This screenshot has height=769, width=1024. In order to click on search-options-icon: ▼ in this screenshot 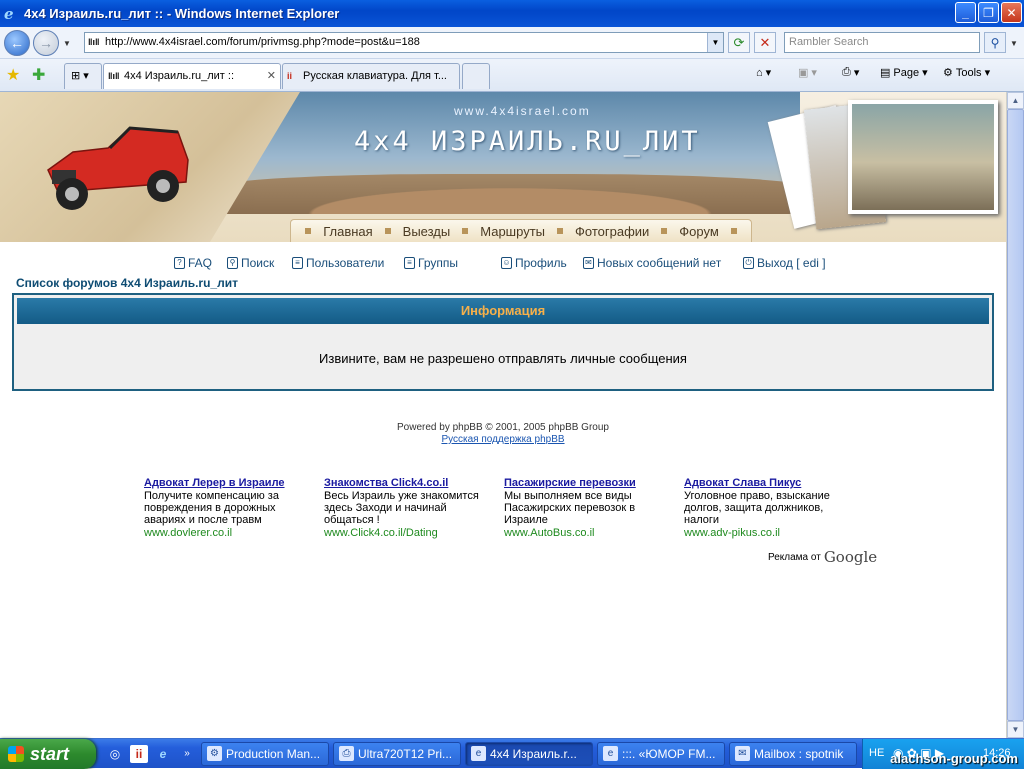, I will do `click(1014, 43)`.